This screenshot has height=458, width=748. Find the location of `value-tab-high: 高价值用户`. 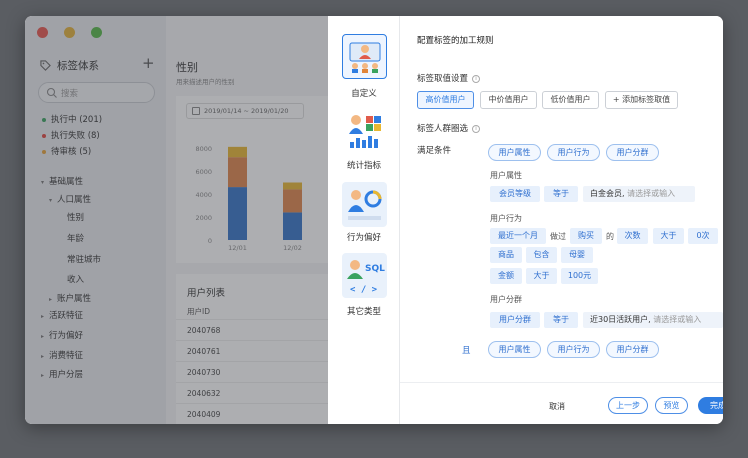

value-tab-high: 高价值用户 is located at coordinates (445, 100).